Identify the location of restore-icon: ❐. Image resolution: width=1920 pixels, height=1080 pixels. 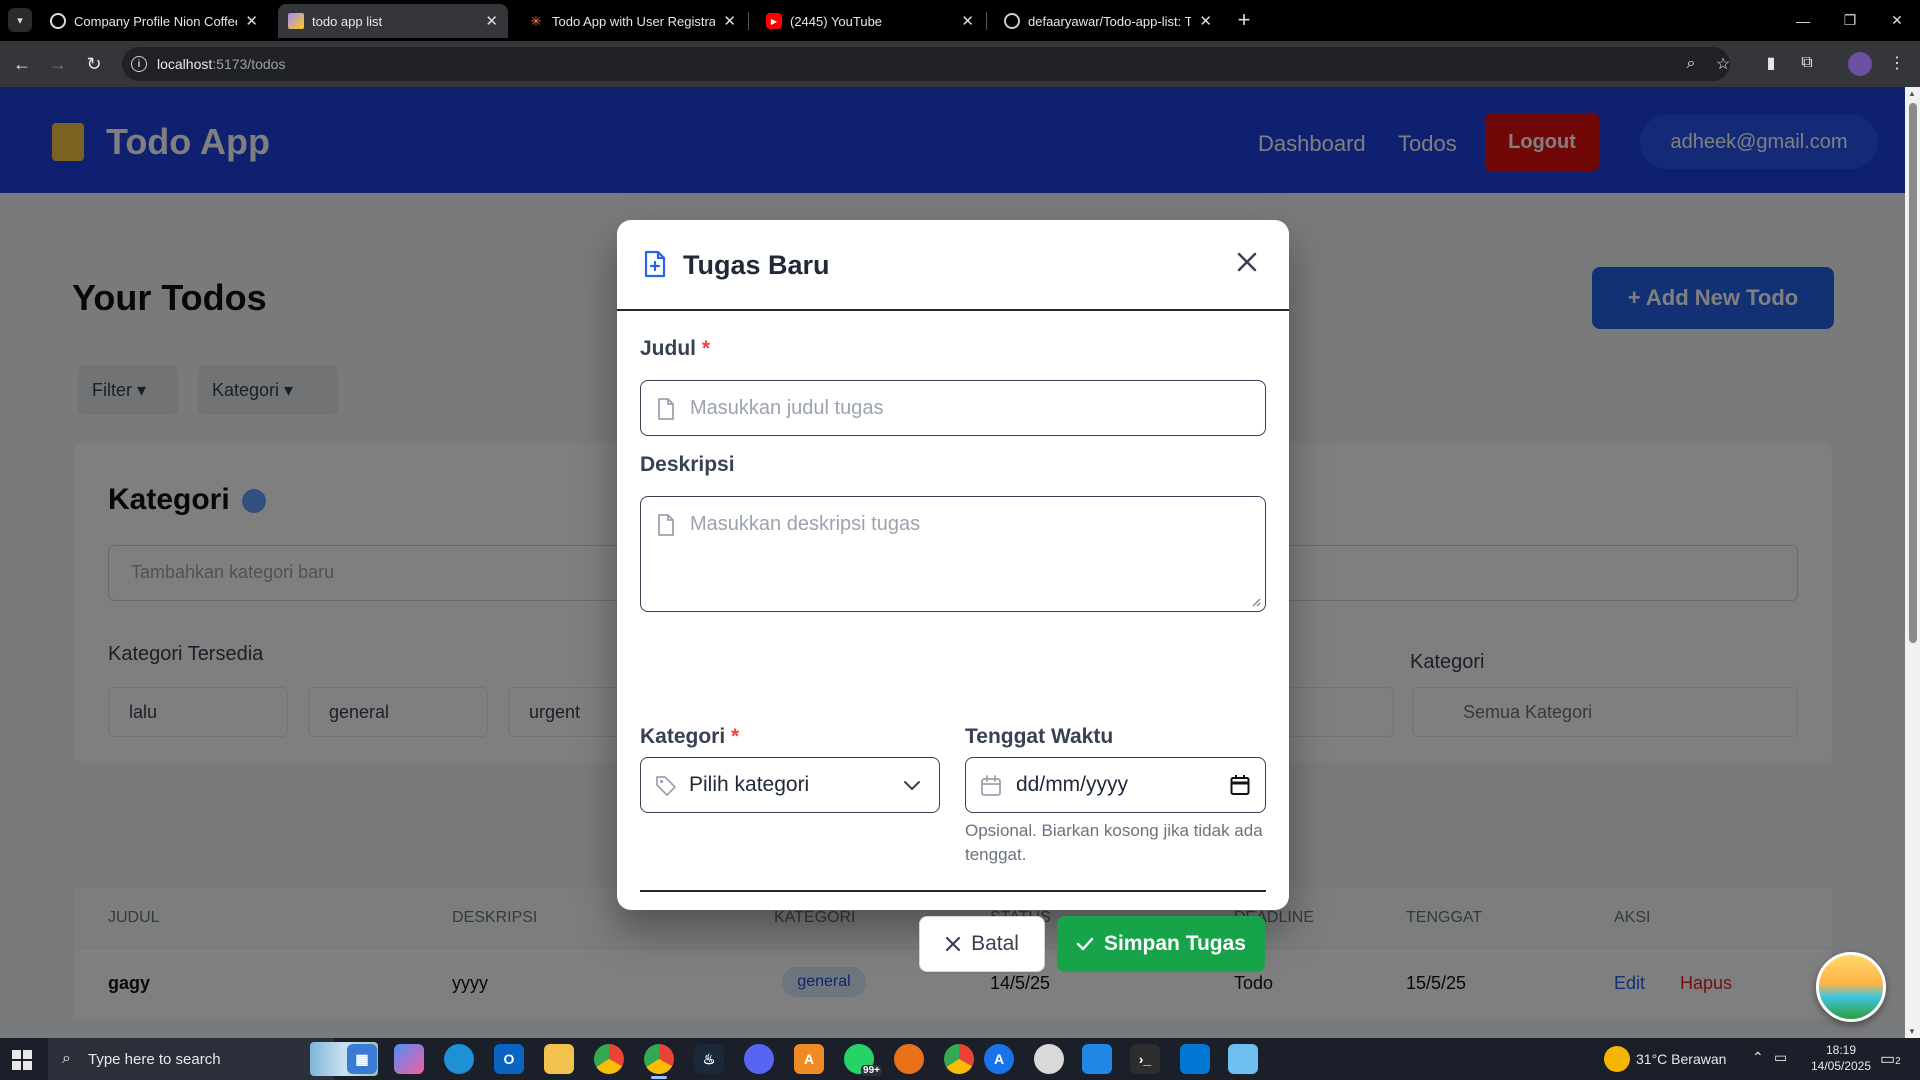
(1850, 20).